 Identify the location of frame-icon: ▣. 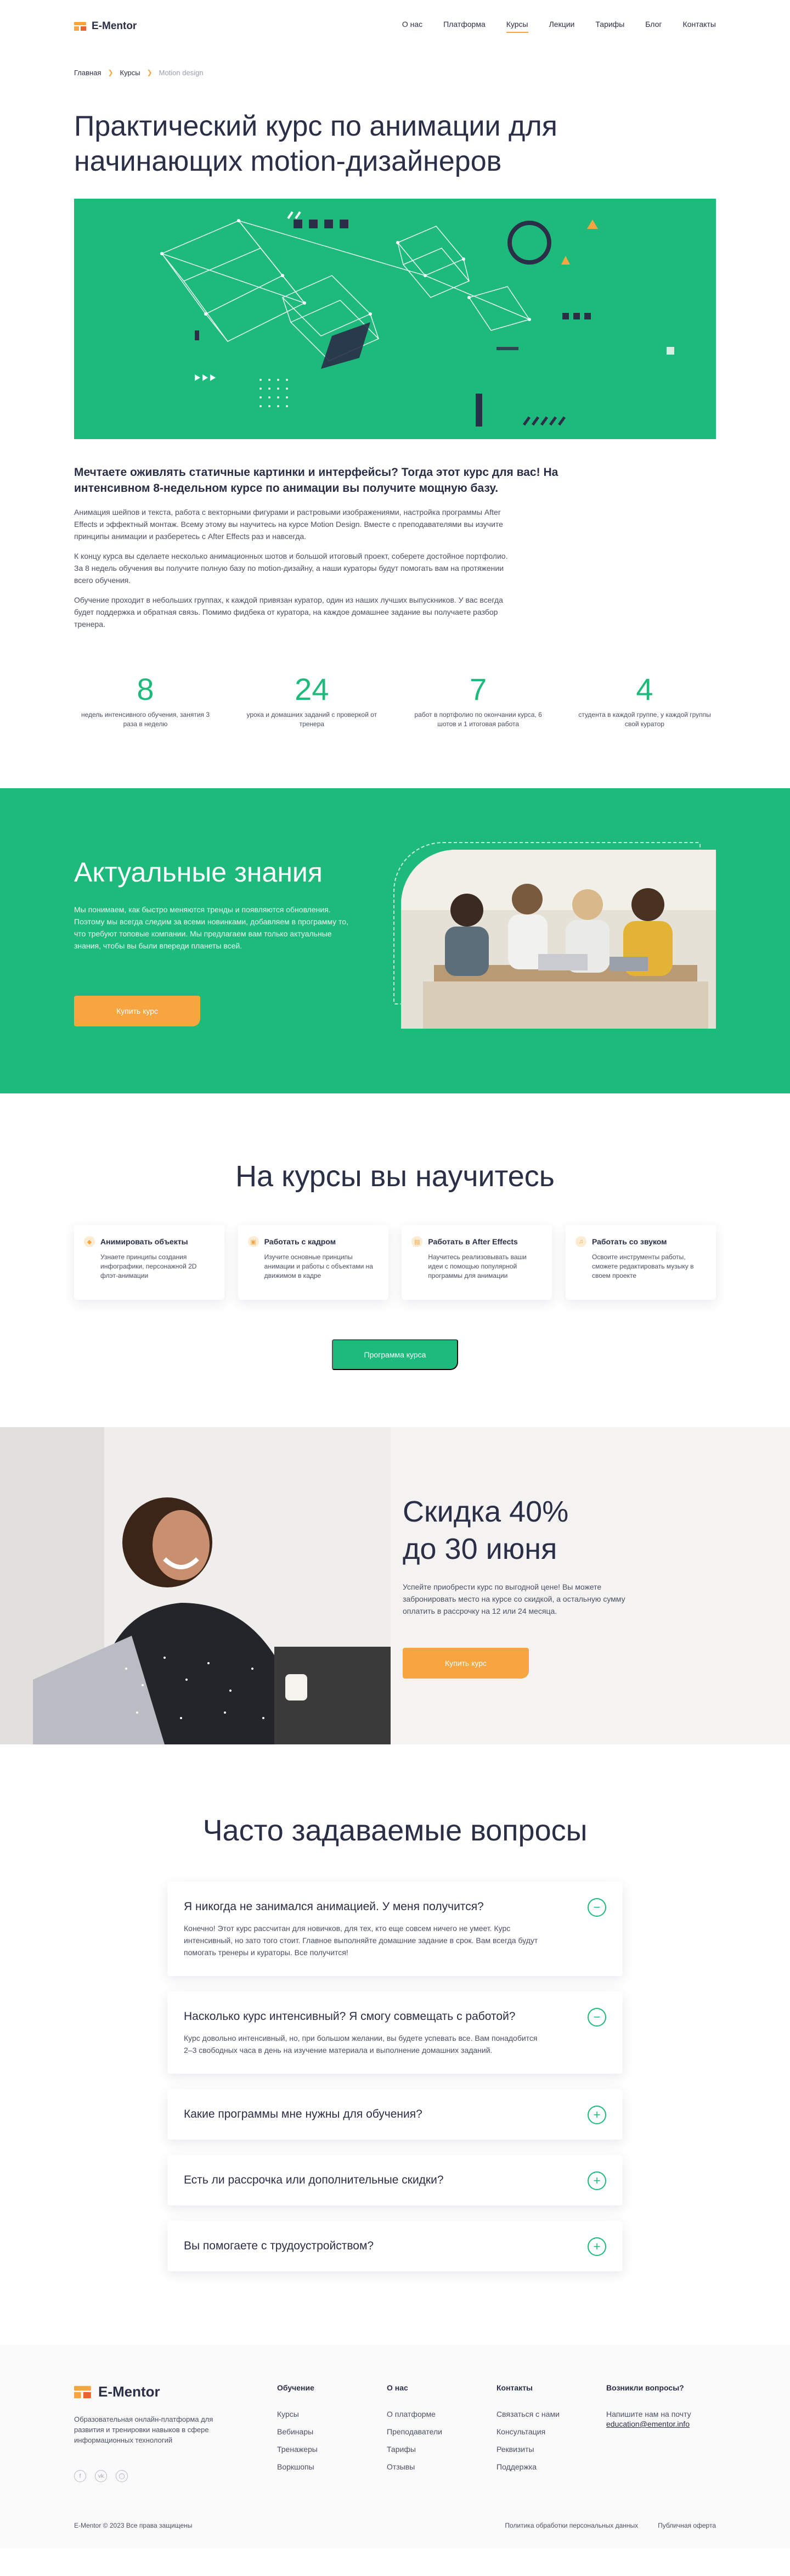
(253, 1241).